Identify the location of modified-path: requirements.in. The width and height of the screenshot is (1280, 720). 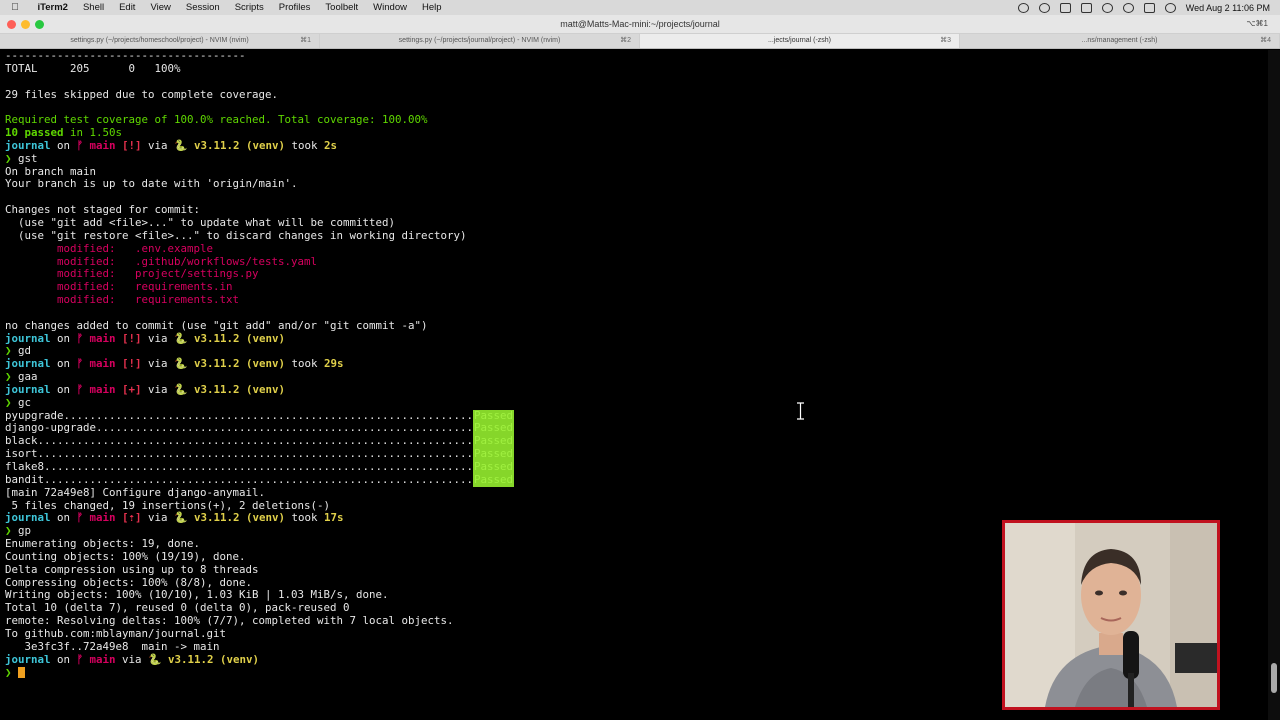
(184, 287).